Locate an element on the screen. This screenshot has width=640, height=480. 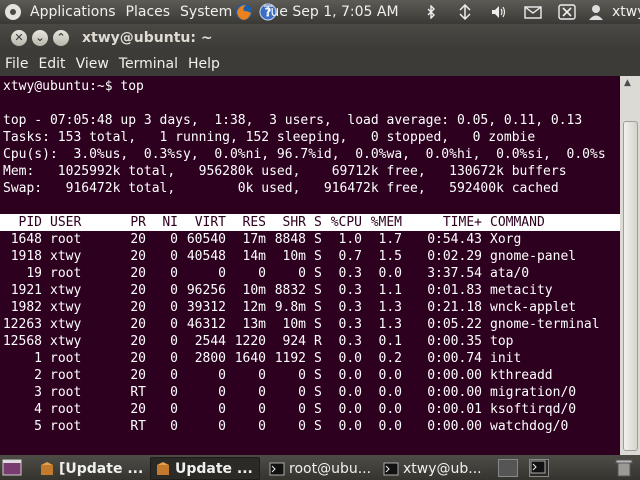
window-titlebar: ✕ ⌄ ⌃ xtwy@ubuntu: ~ is located at coordinates (320, 38).